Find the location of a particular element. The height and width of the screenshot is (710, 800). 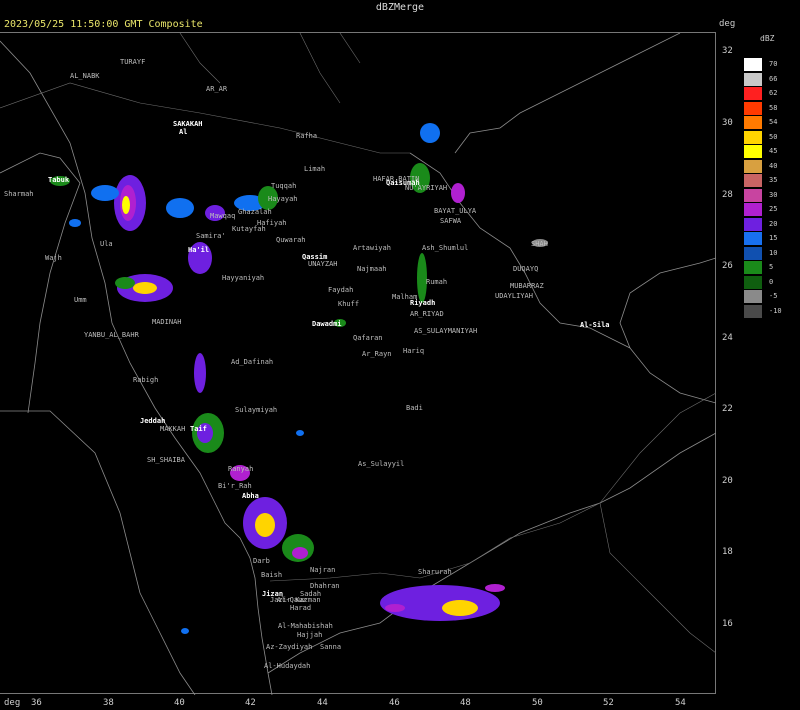

city-label: Ash_Shumlul is located at coordinates (445, 248).